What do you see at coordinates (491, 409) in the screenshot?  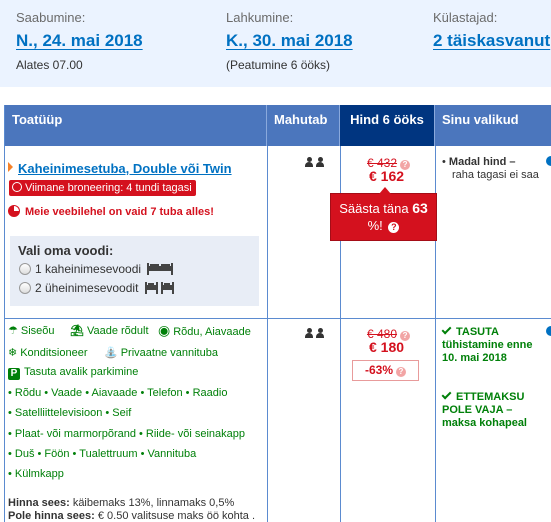 I see `no-prepayment: ETTEMAKSU POLE VAJA – maksa kohapeal` at bounding box center [491, 409].